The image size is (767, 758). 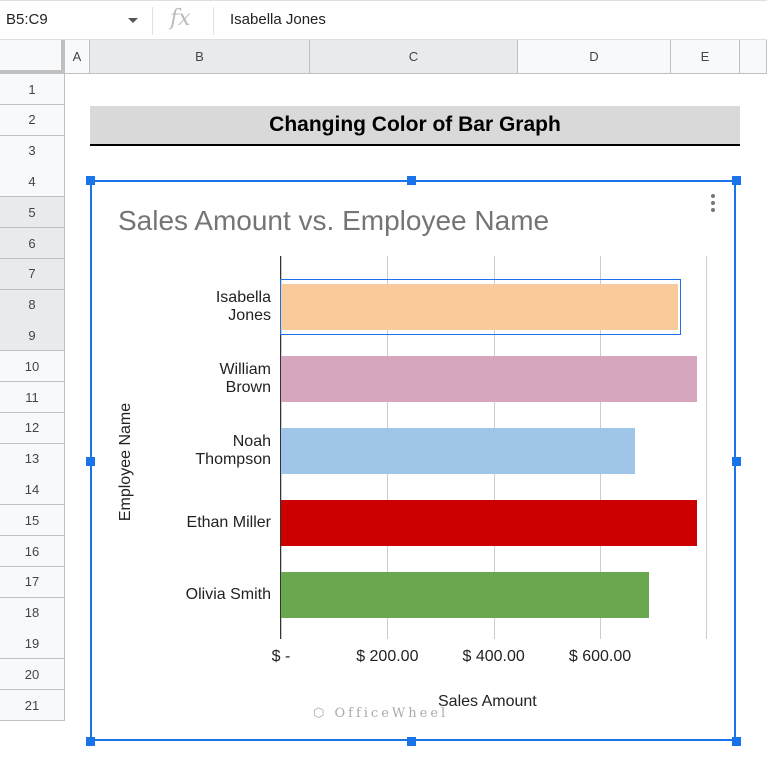 What do you see at coordinates (180, 18) in the screenshot?
I see `fx-icon: fx` at bounding box center [180, 18].